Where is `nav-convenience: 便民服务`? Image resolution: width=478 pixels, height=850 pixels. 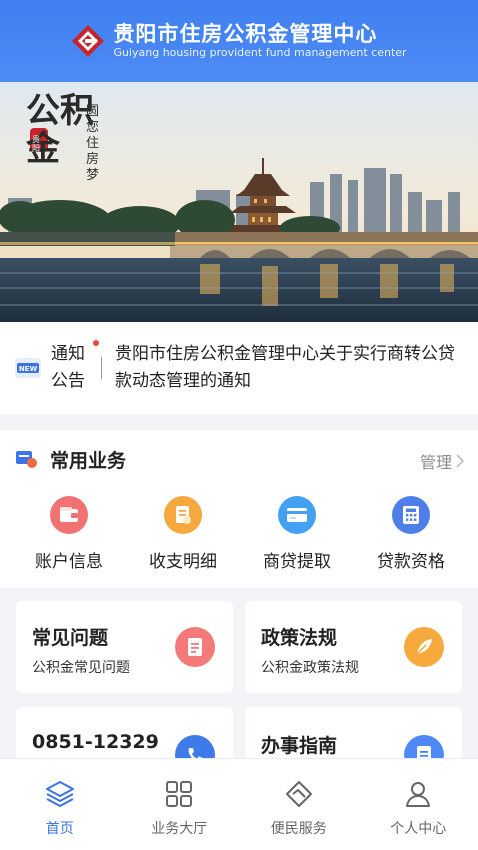 nav-convenience: 便民服务 is located at coordinates (299, 804).